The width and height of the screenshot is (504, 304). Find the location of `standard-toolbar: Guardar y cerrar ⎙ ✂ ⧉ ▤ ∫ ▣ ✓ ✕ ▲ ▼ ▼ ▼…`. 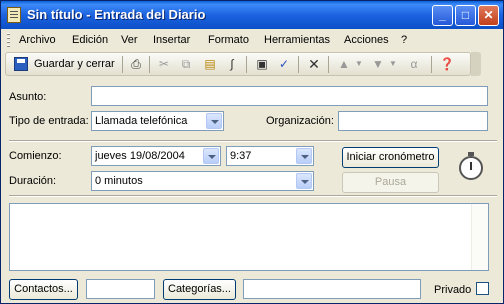

standard-toolbar: Guardar y cerrar ⎙ ✂ ⧉ ▤ ∫ ▣ ✓ ✕ ▲ ▼ ▼ ▼… is located at coordinates (238, 64).